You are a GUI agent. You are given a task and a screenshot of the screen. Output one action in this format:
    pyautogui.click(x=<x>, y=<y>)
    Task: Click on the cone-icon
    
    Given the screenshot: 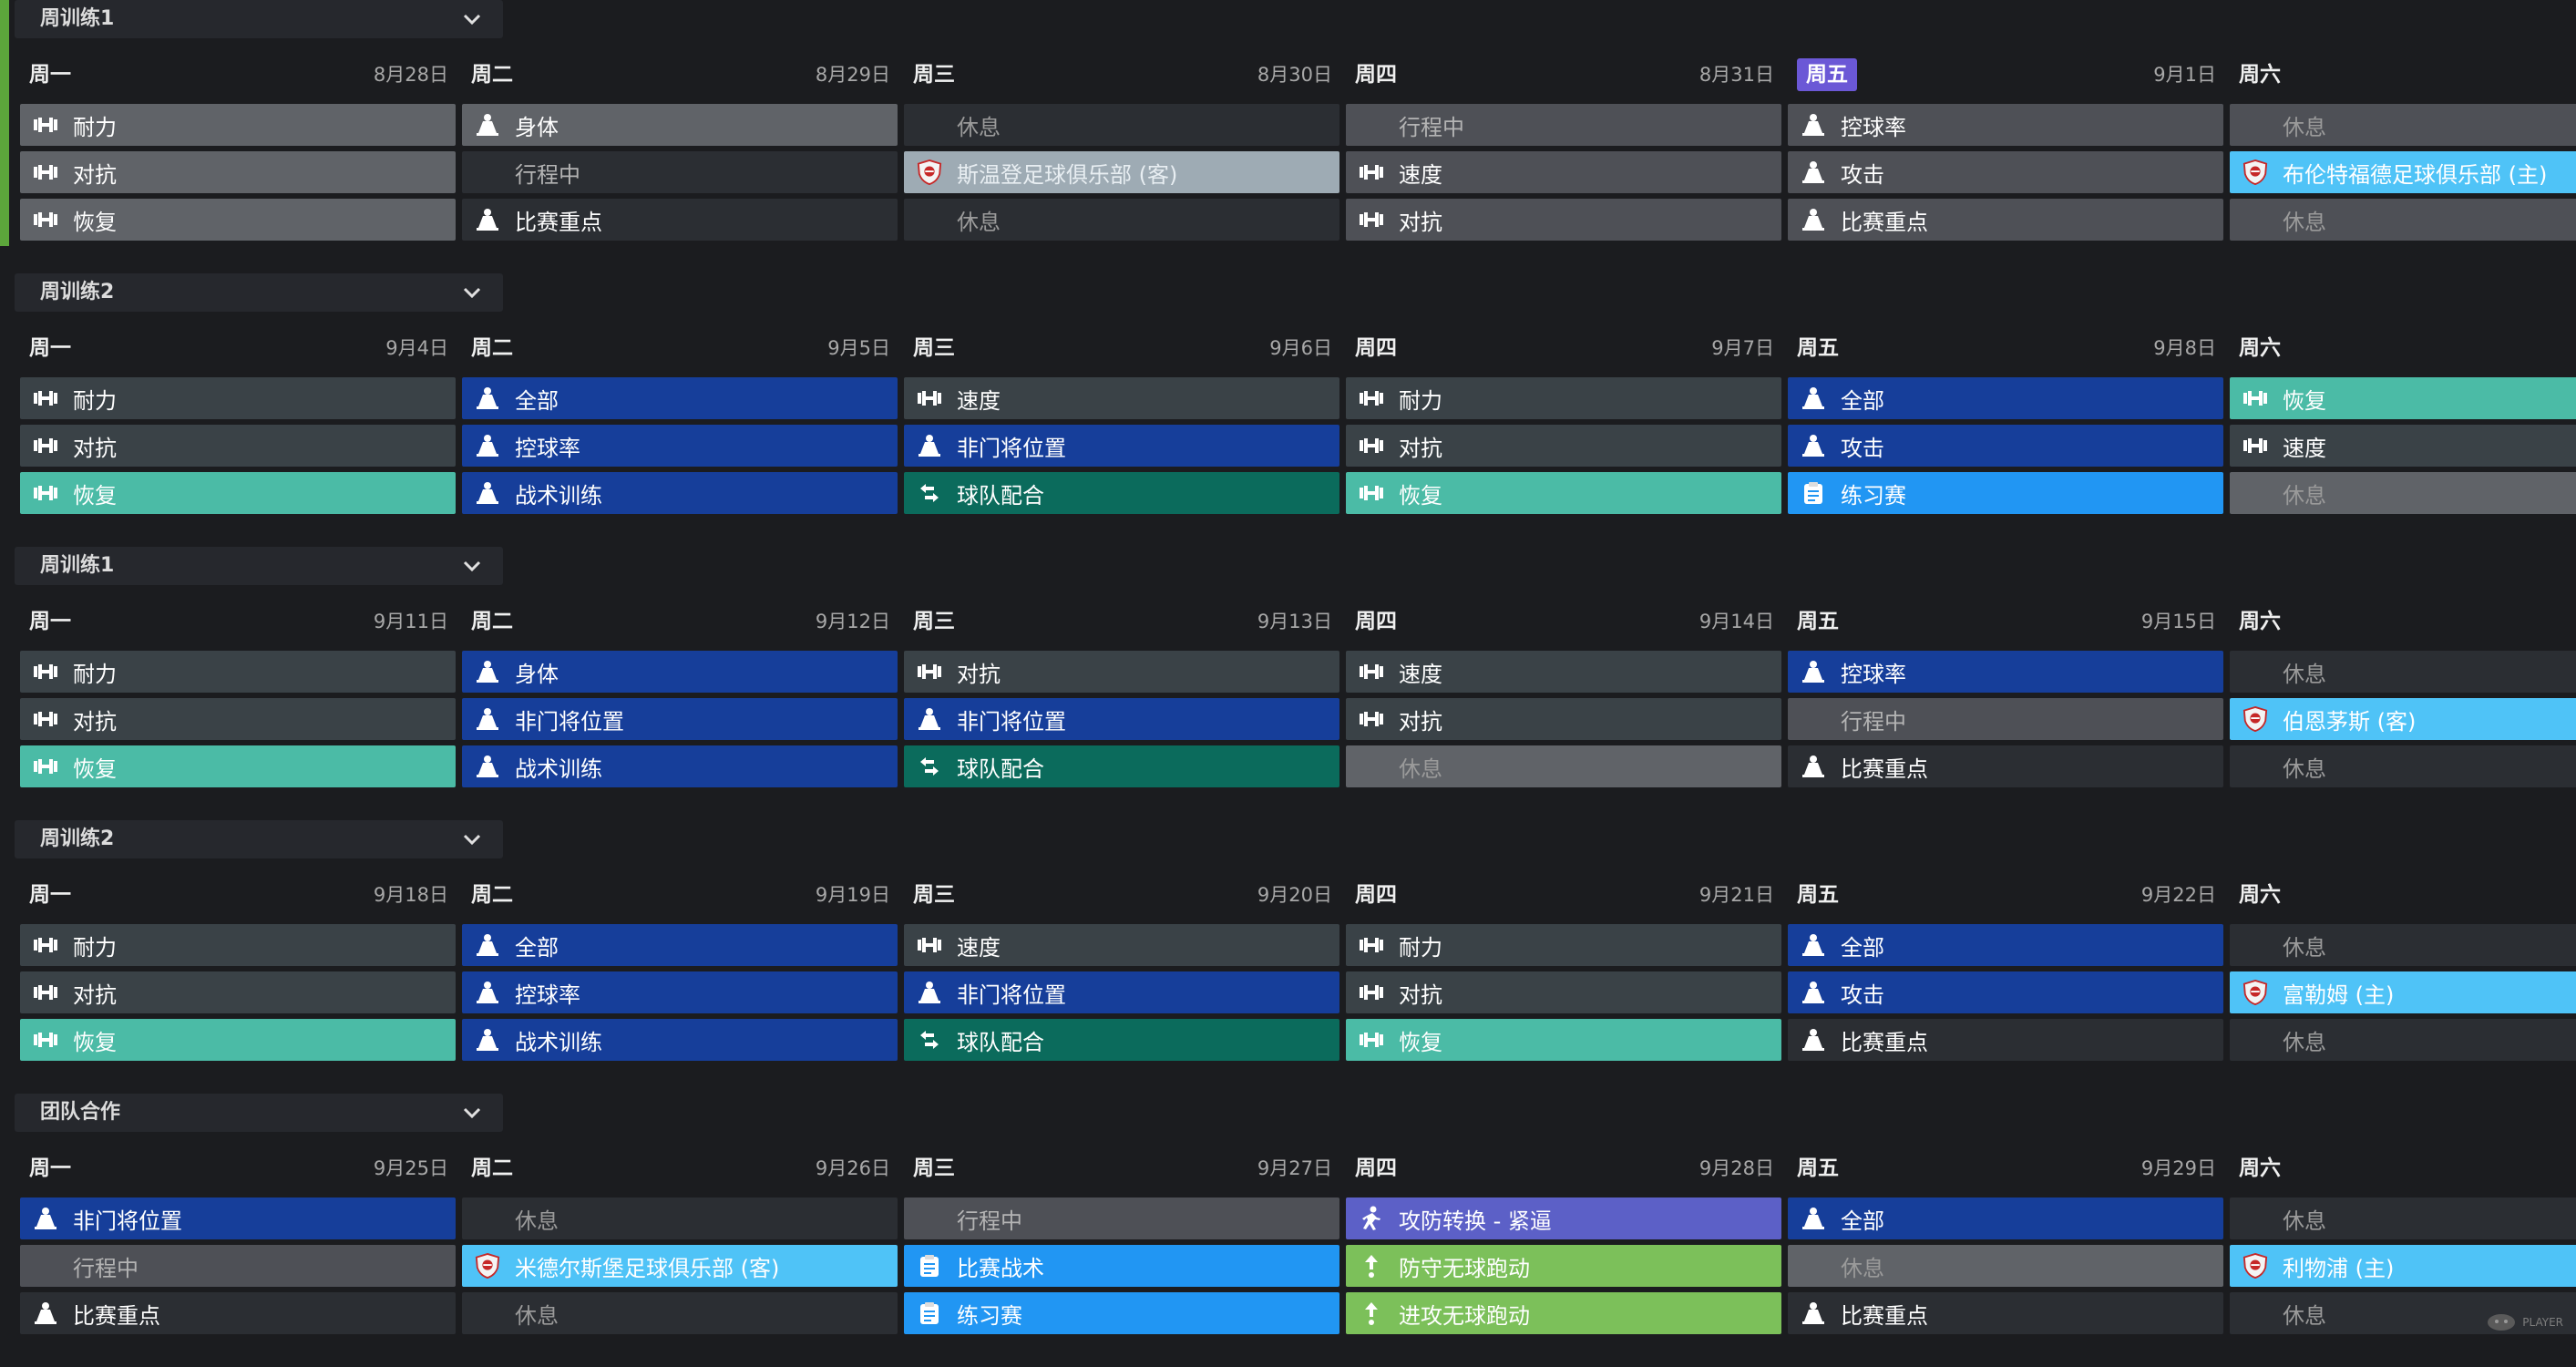 What is the action you would take?
    pyautogui.click(x=1814, y=1040)
    